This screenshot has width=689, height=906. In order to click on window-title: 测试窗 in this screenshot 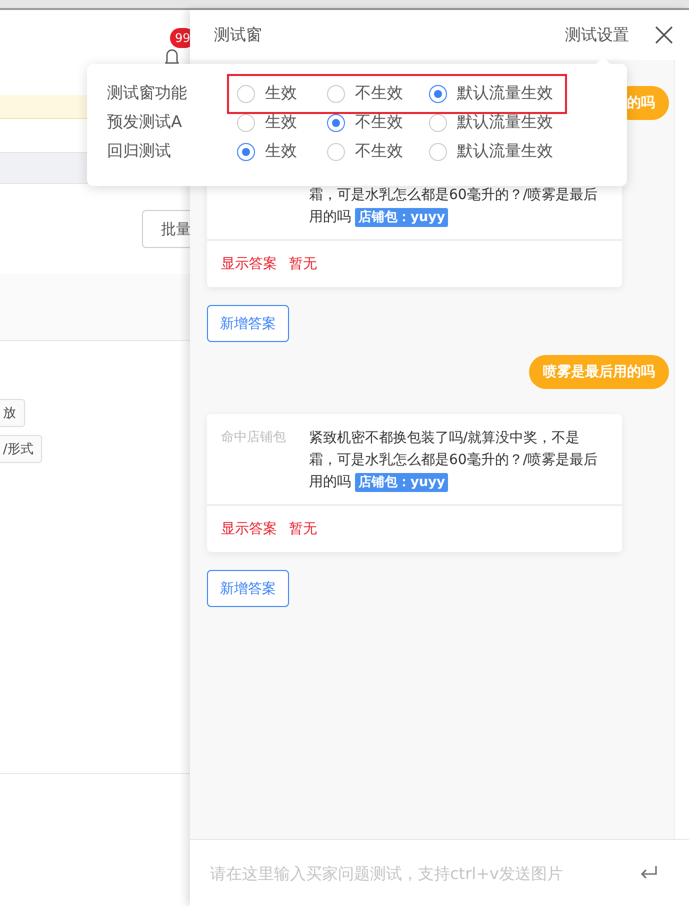, I will do `click(238, 35)`.